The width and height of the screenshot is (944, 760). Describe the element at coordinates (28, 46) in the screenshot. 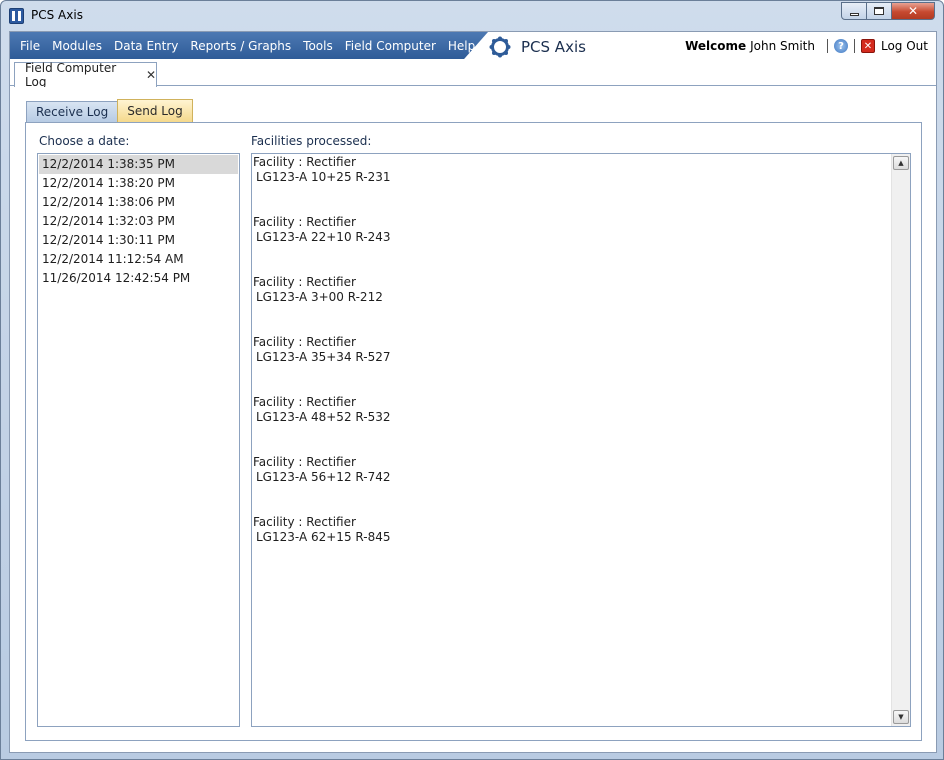

I see `menu-item-file: File` at that location.